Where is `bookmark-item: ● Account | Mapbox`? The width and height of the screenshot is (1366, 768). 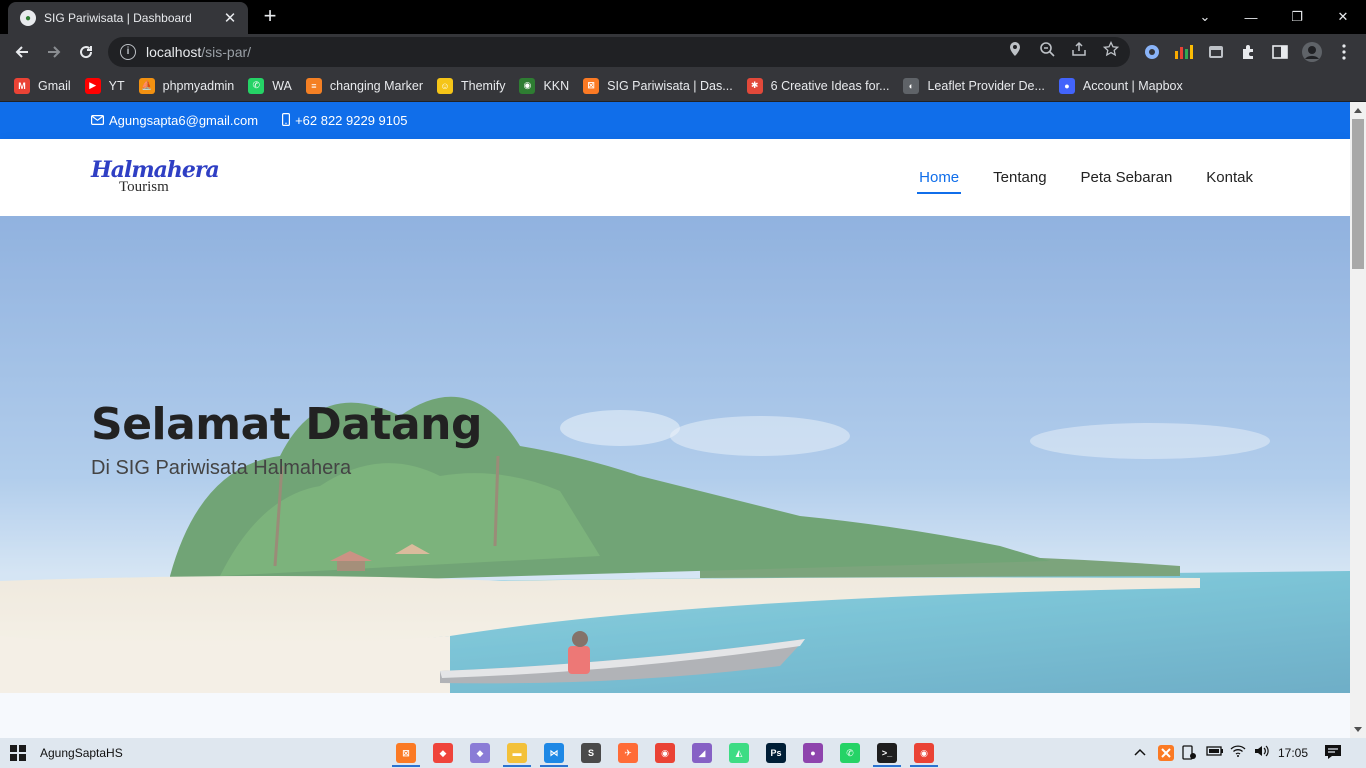 bookmark-item: ● Account | Mapbox is located at coordinates (1124, 86).